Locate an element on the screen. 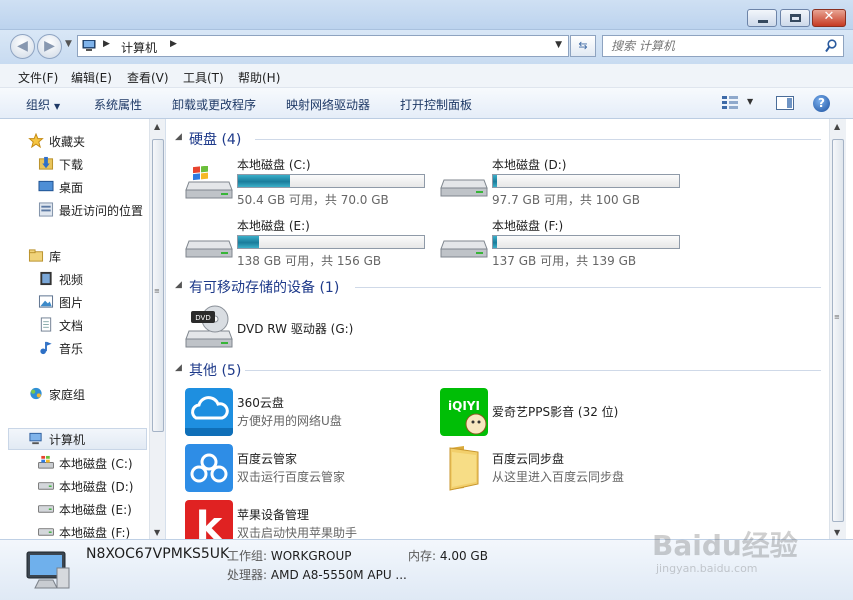  uninstall-program-button: 卸载或更改程序 is located at coordinates (214, 104).